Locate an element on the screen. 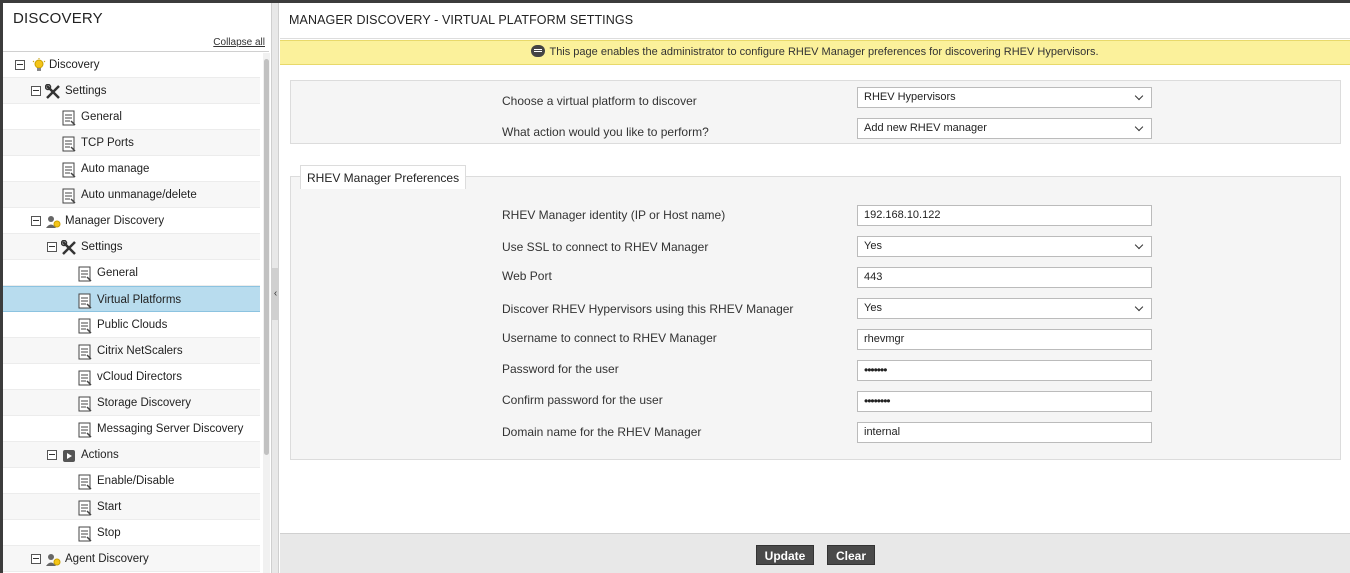 This screenshot has width=1350, height=573. tree-item-agent-discovery: Agent Discovery is located at coordinates (131, 559).